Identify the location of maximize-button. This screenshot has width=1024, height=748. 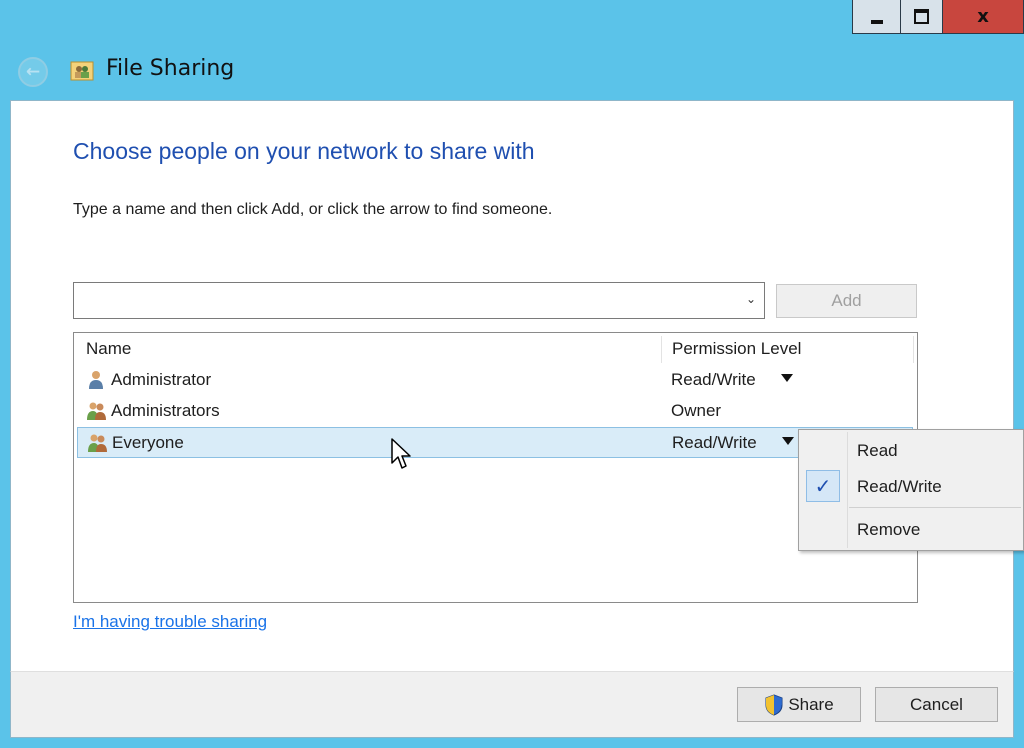
(922, 16).